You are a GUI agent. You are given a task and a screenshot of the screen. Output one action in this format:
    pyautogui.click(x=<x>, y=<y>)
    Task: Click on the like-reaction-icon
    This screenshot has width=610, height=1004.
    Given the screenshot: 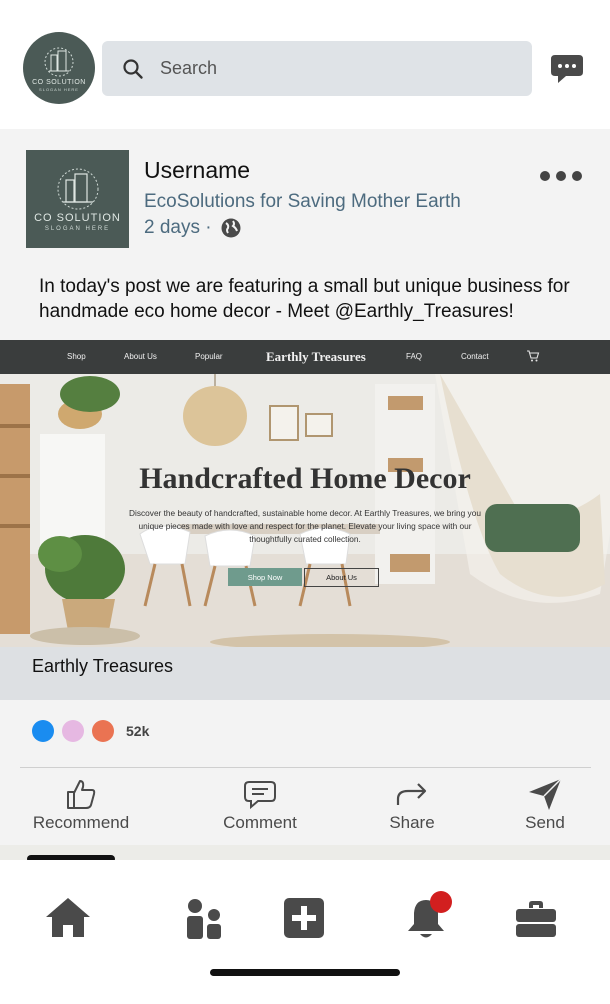 What is the action you would take?
    pyautogui.click(x=43, y=731)
    